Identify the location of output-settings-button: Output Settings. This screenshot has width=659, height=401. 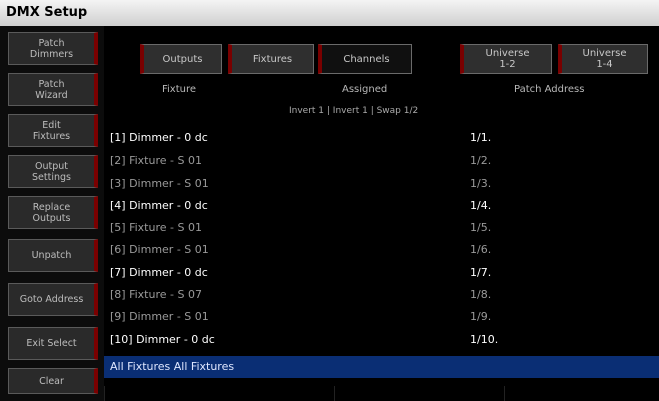
(53, 171).